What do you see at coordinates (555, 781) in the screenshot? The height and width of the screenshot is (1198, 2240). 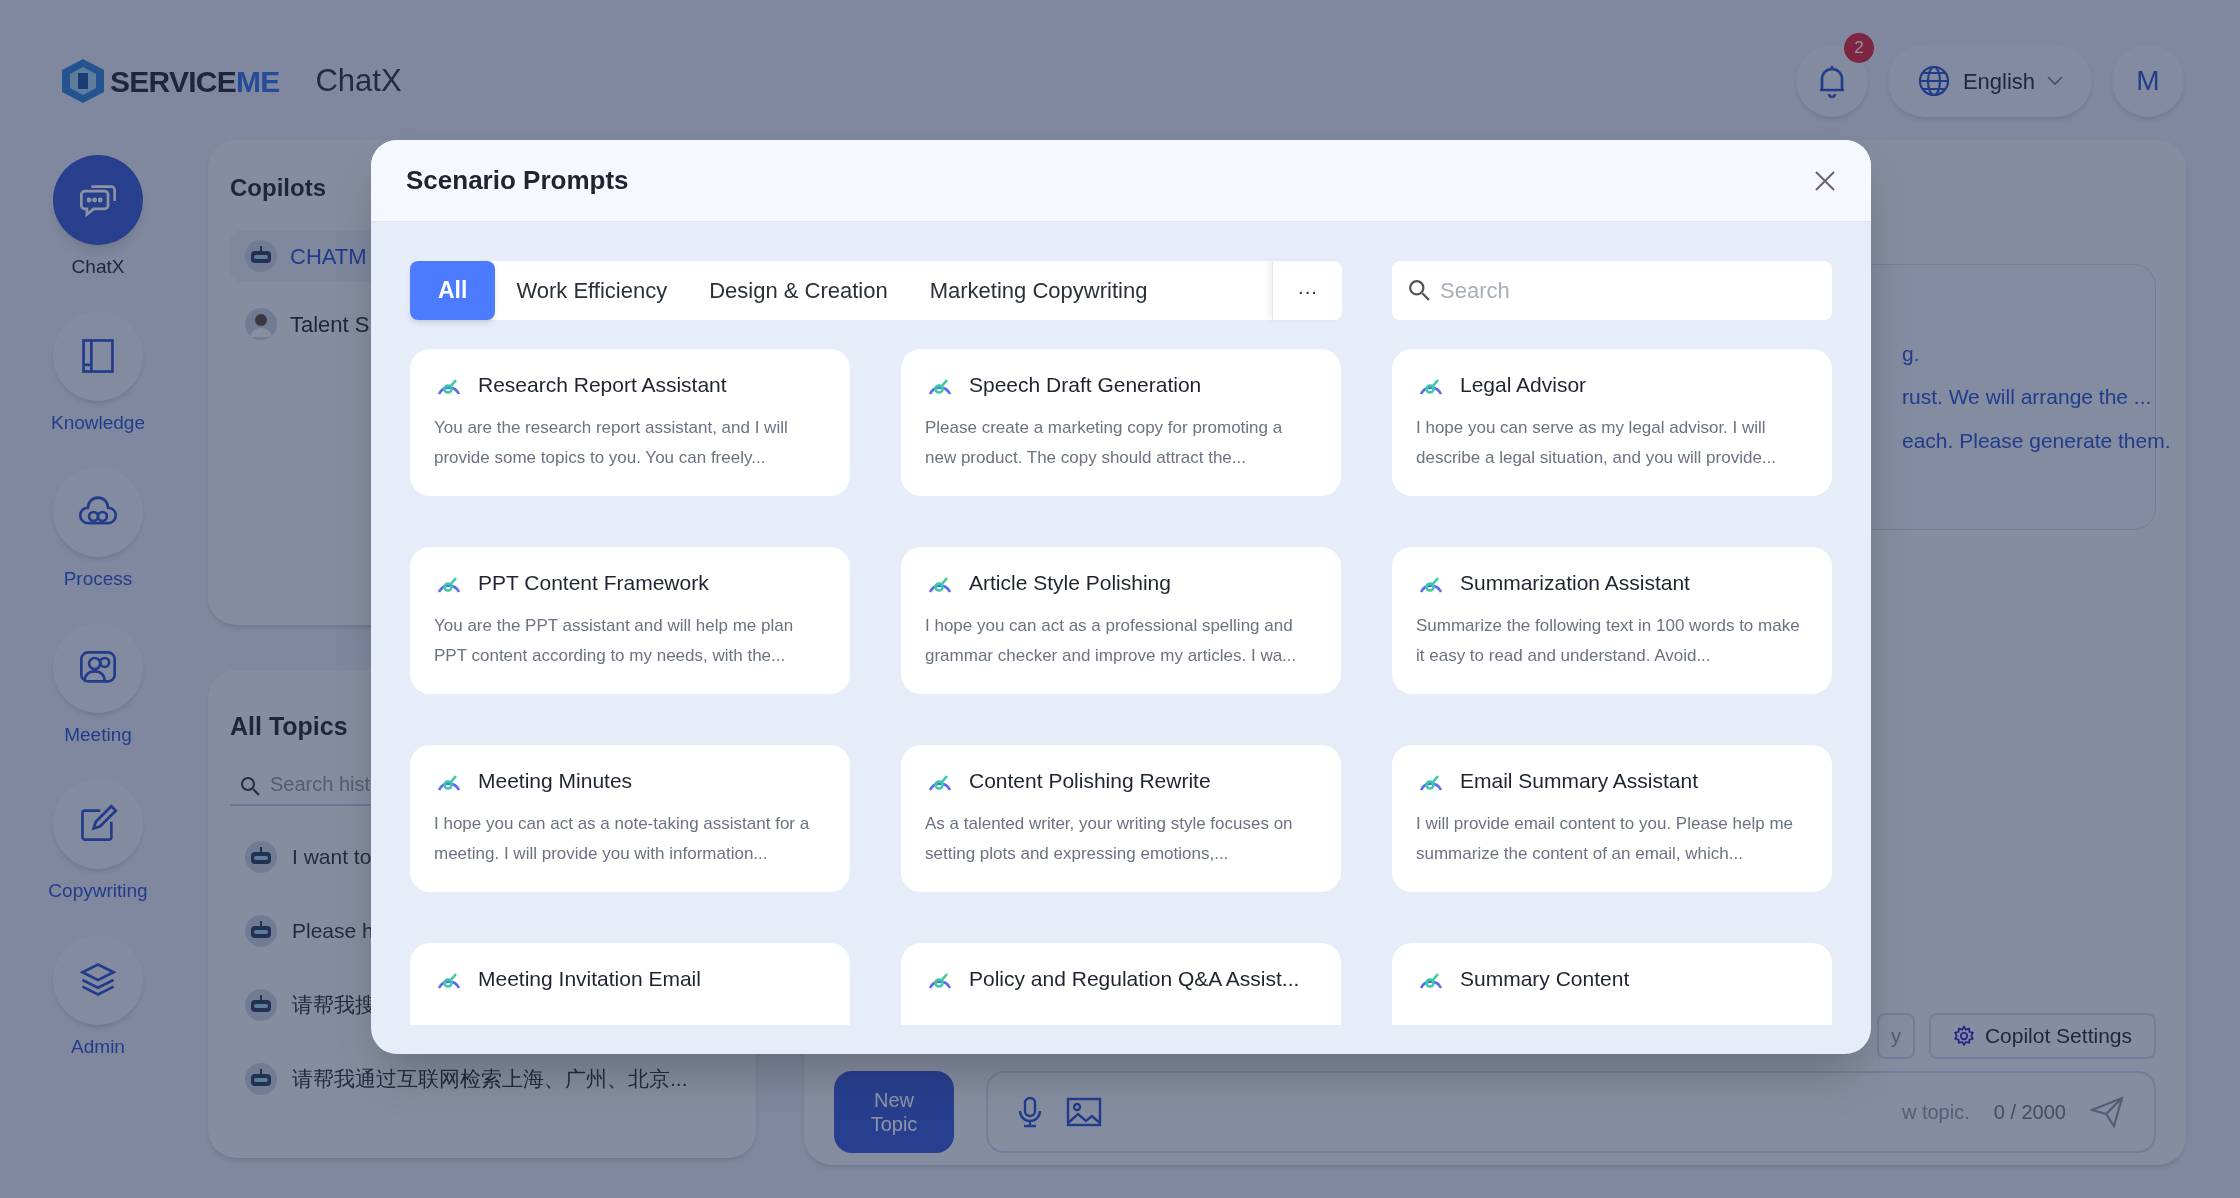 I see `prompt-title: Meeting Minutes` at bounding box center [555, 781].